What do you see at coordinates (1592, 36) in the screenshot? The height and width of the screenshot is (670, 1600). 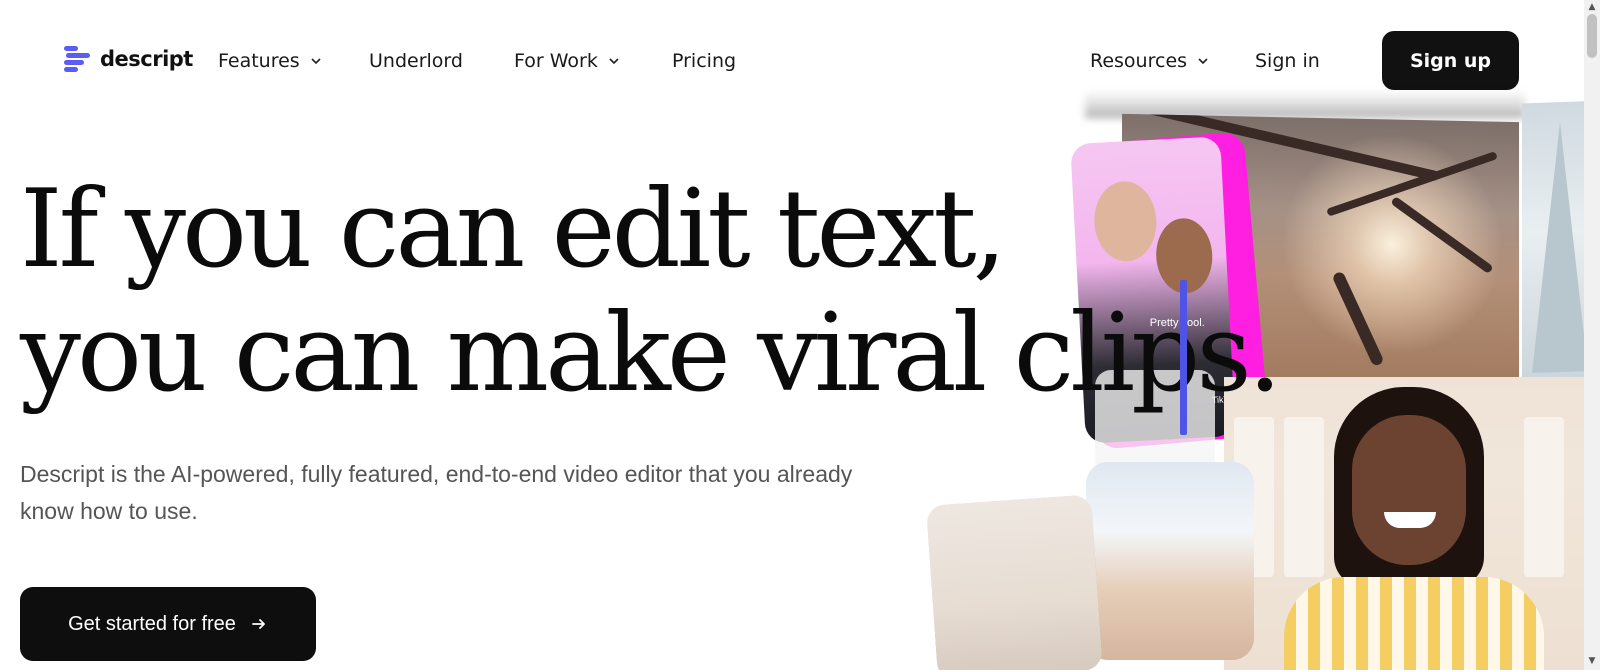 I see `scrollbar-thumb` at bounding box center [1592, 36].